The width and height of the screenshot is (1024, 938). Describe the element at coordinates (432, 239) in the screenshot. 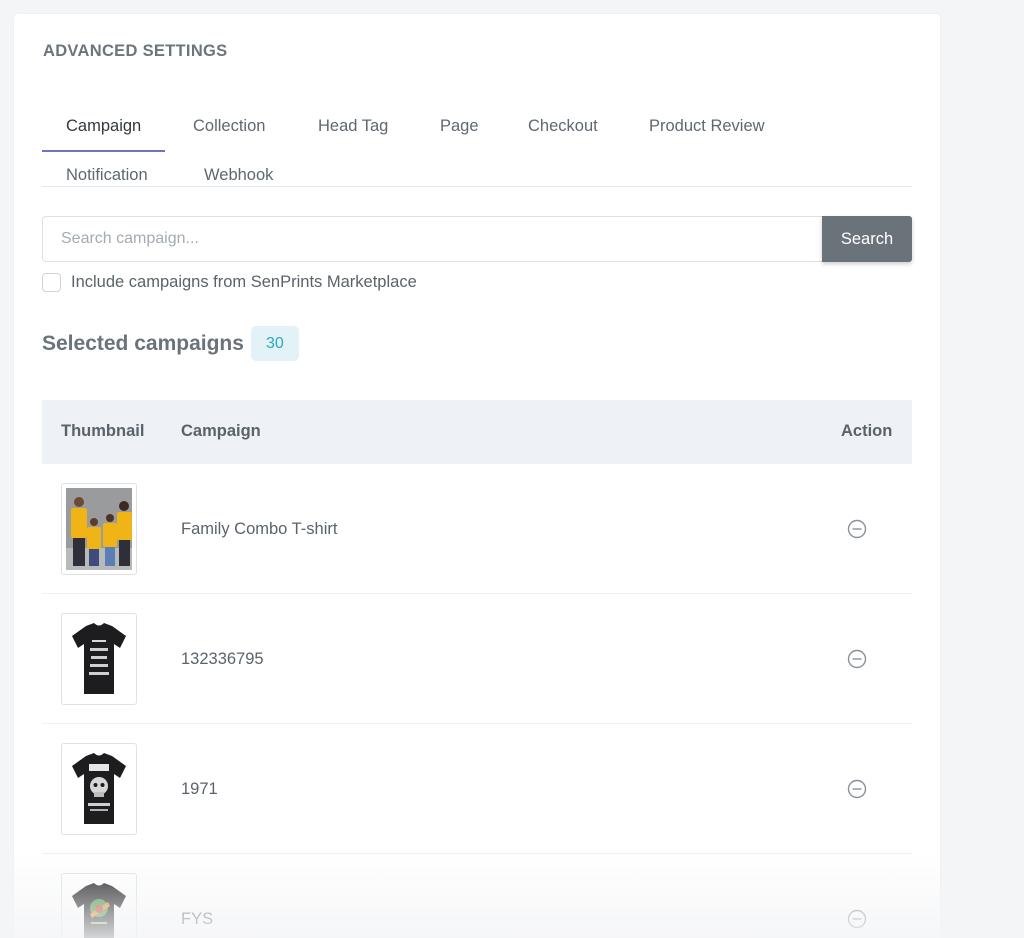

I see `search-input` at that location.